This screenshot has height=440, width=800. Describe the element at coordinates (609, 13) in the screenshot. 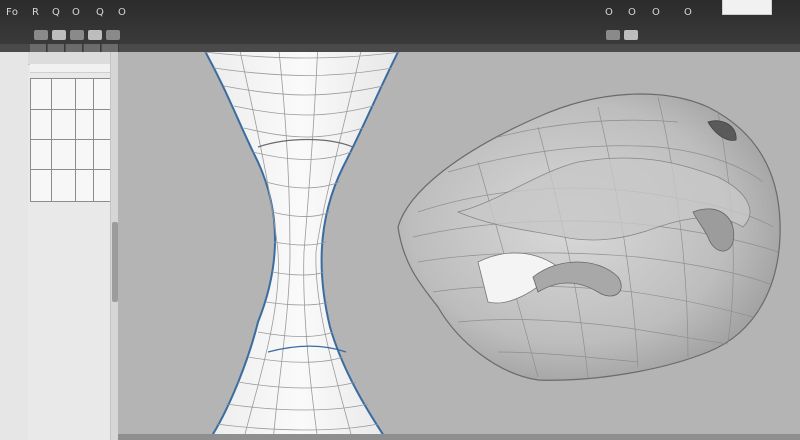

I see `menu-right-item-1: O` at that location.